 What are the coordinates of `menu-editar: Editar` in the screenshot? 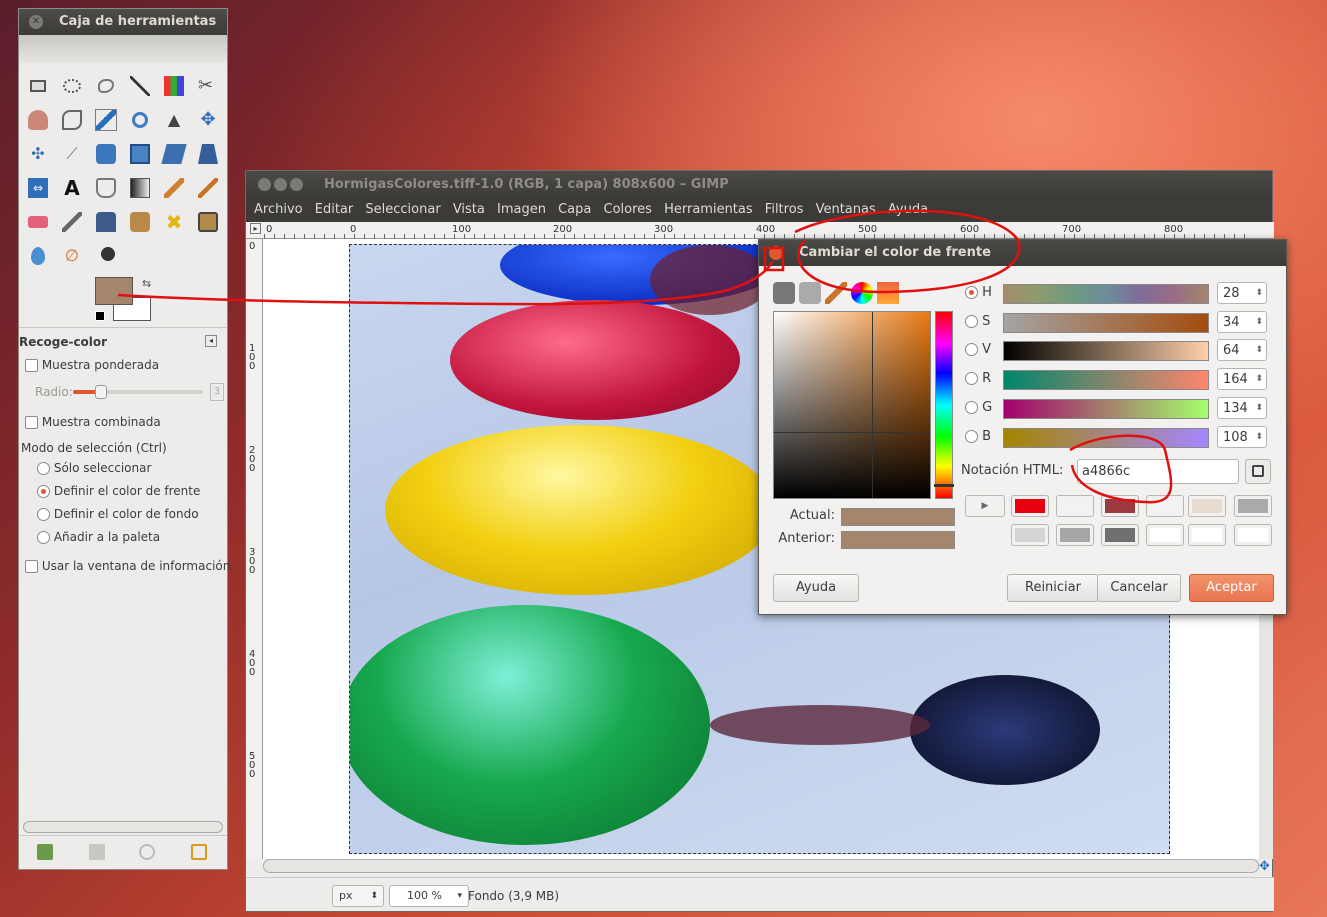 It's located at (334, 209).